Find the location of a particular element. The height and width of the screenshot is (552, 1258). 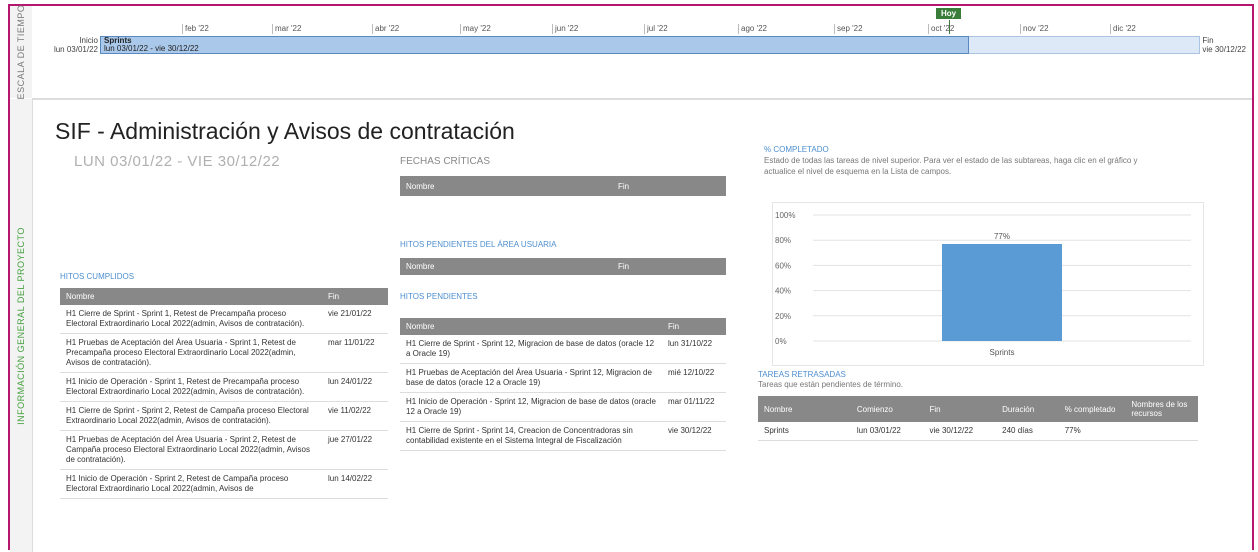

sprints-bar-completed is located at coordinates (534, 45).